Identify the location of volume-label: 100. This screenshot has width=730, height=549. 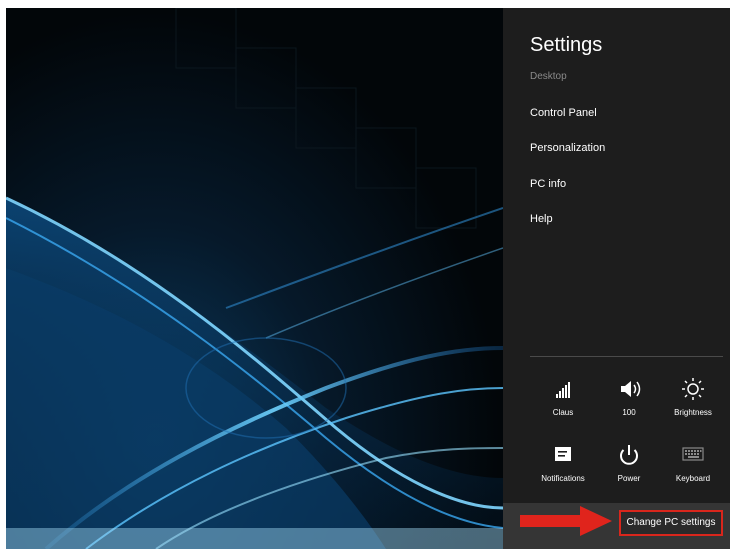
(629, 412).